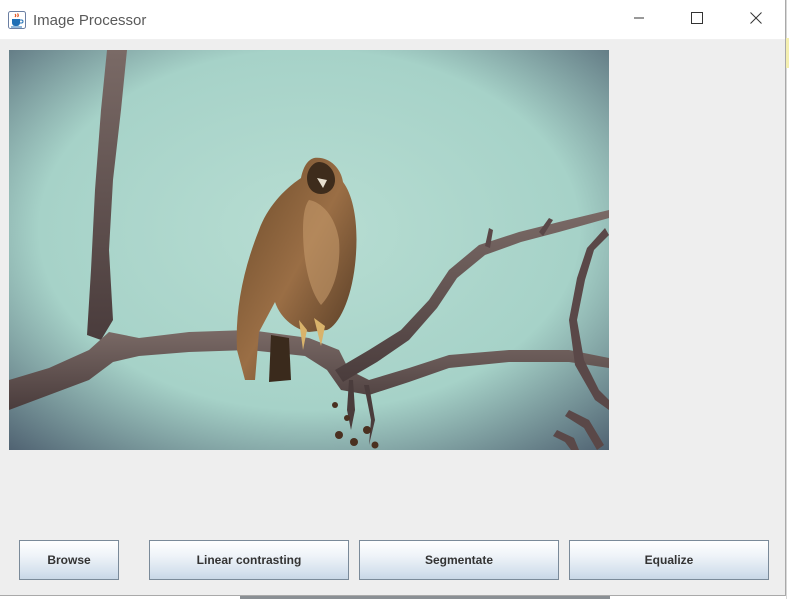  What do you see at coordinates (249, 560) in the screenshot?
I see `linear-contrasting-button: Linear contrasting` at bounding box center [249, 560].